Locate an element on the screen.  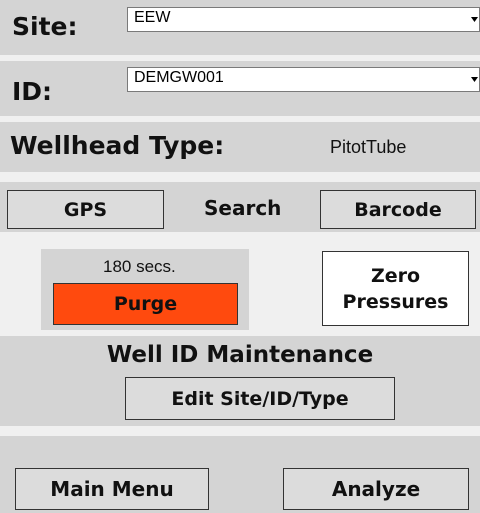
purge-button: Purge is located at coordinates (145, 304).